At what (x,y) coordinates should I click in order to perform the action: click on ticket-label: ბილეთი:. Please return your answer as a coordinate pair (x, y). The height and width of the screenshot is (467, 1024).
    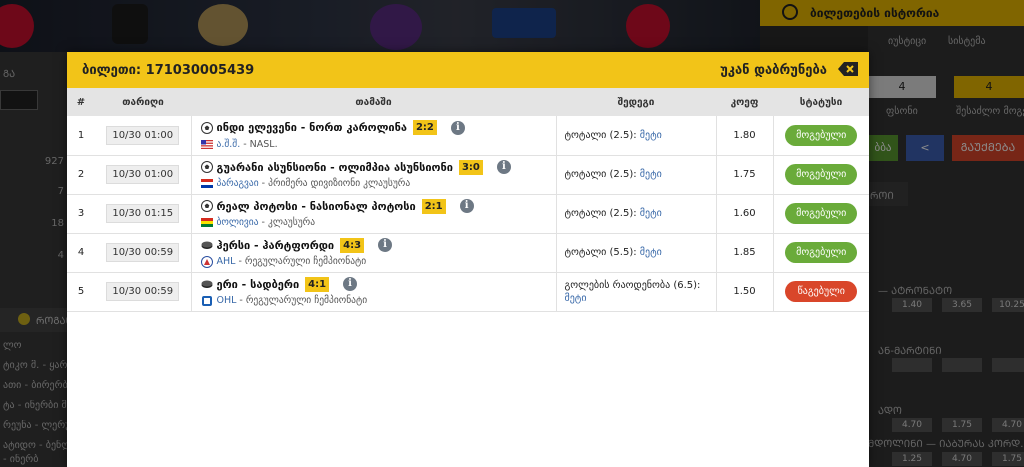
    Looking at the image, I should click on (112, 70).